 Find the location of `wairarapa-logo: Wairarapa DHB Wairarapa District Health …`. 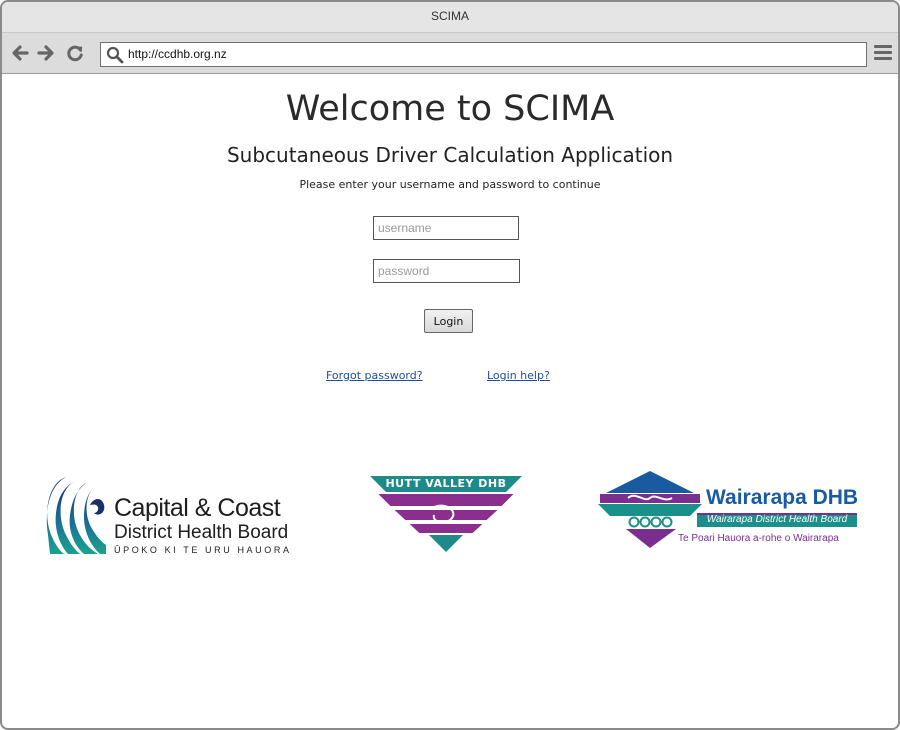

wairarapa-logo: Wairarapa DHB Wairarapa District Health … is located at coordinates (728, 511).